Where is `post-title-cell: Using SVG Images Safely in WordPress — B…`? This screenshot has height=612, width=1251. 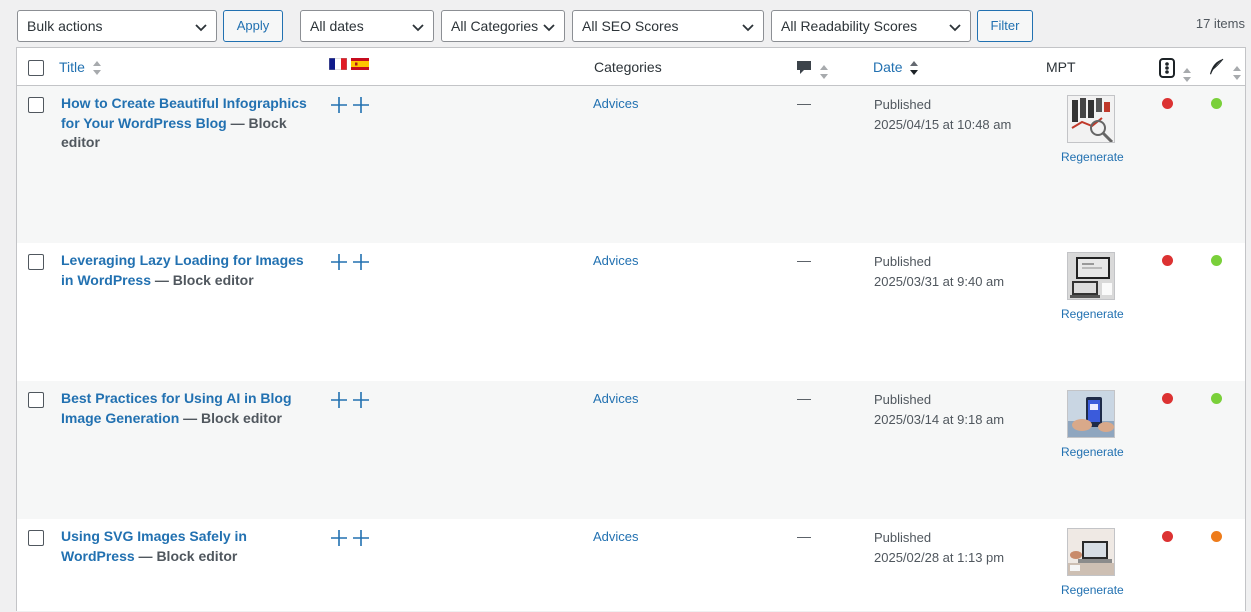
post-title-cell: Using SVG Images Safely in WordPress — B… is located at coordinates (187, 546).